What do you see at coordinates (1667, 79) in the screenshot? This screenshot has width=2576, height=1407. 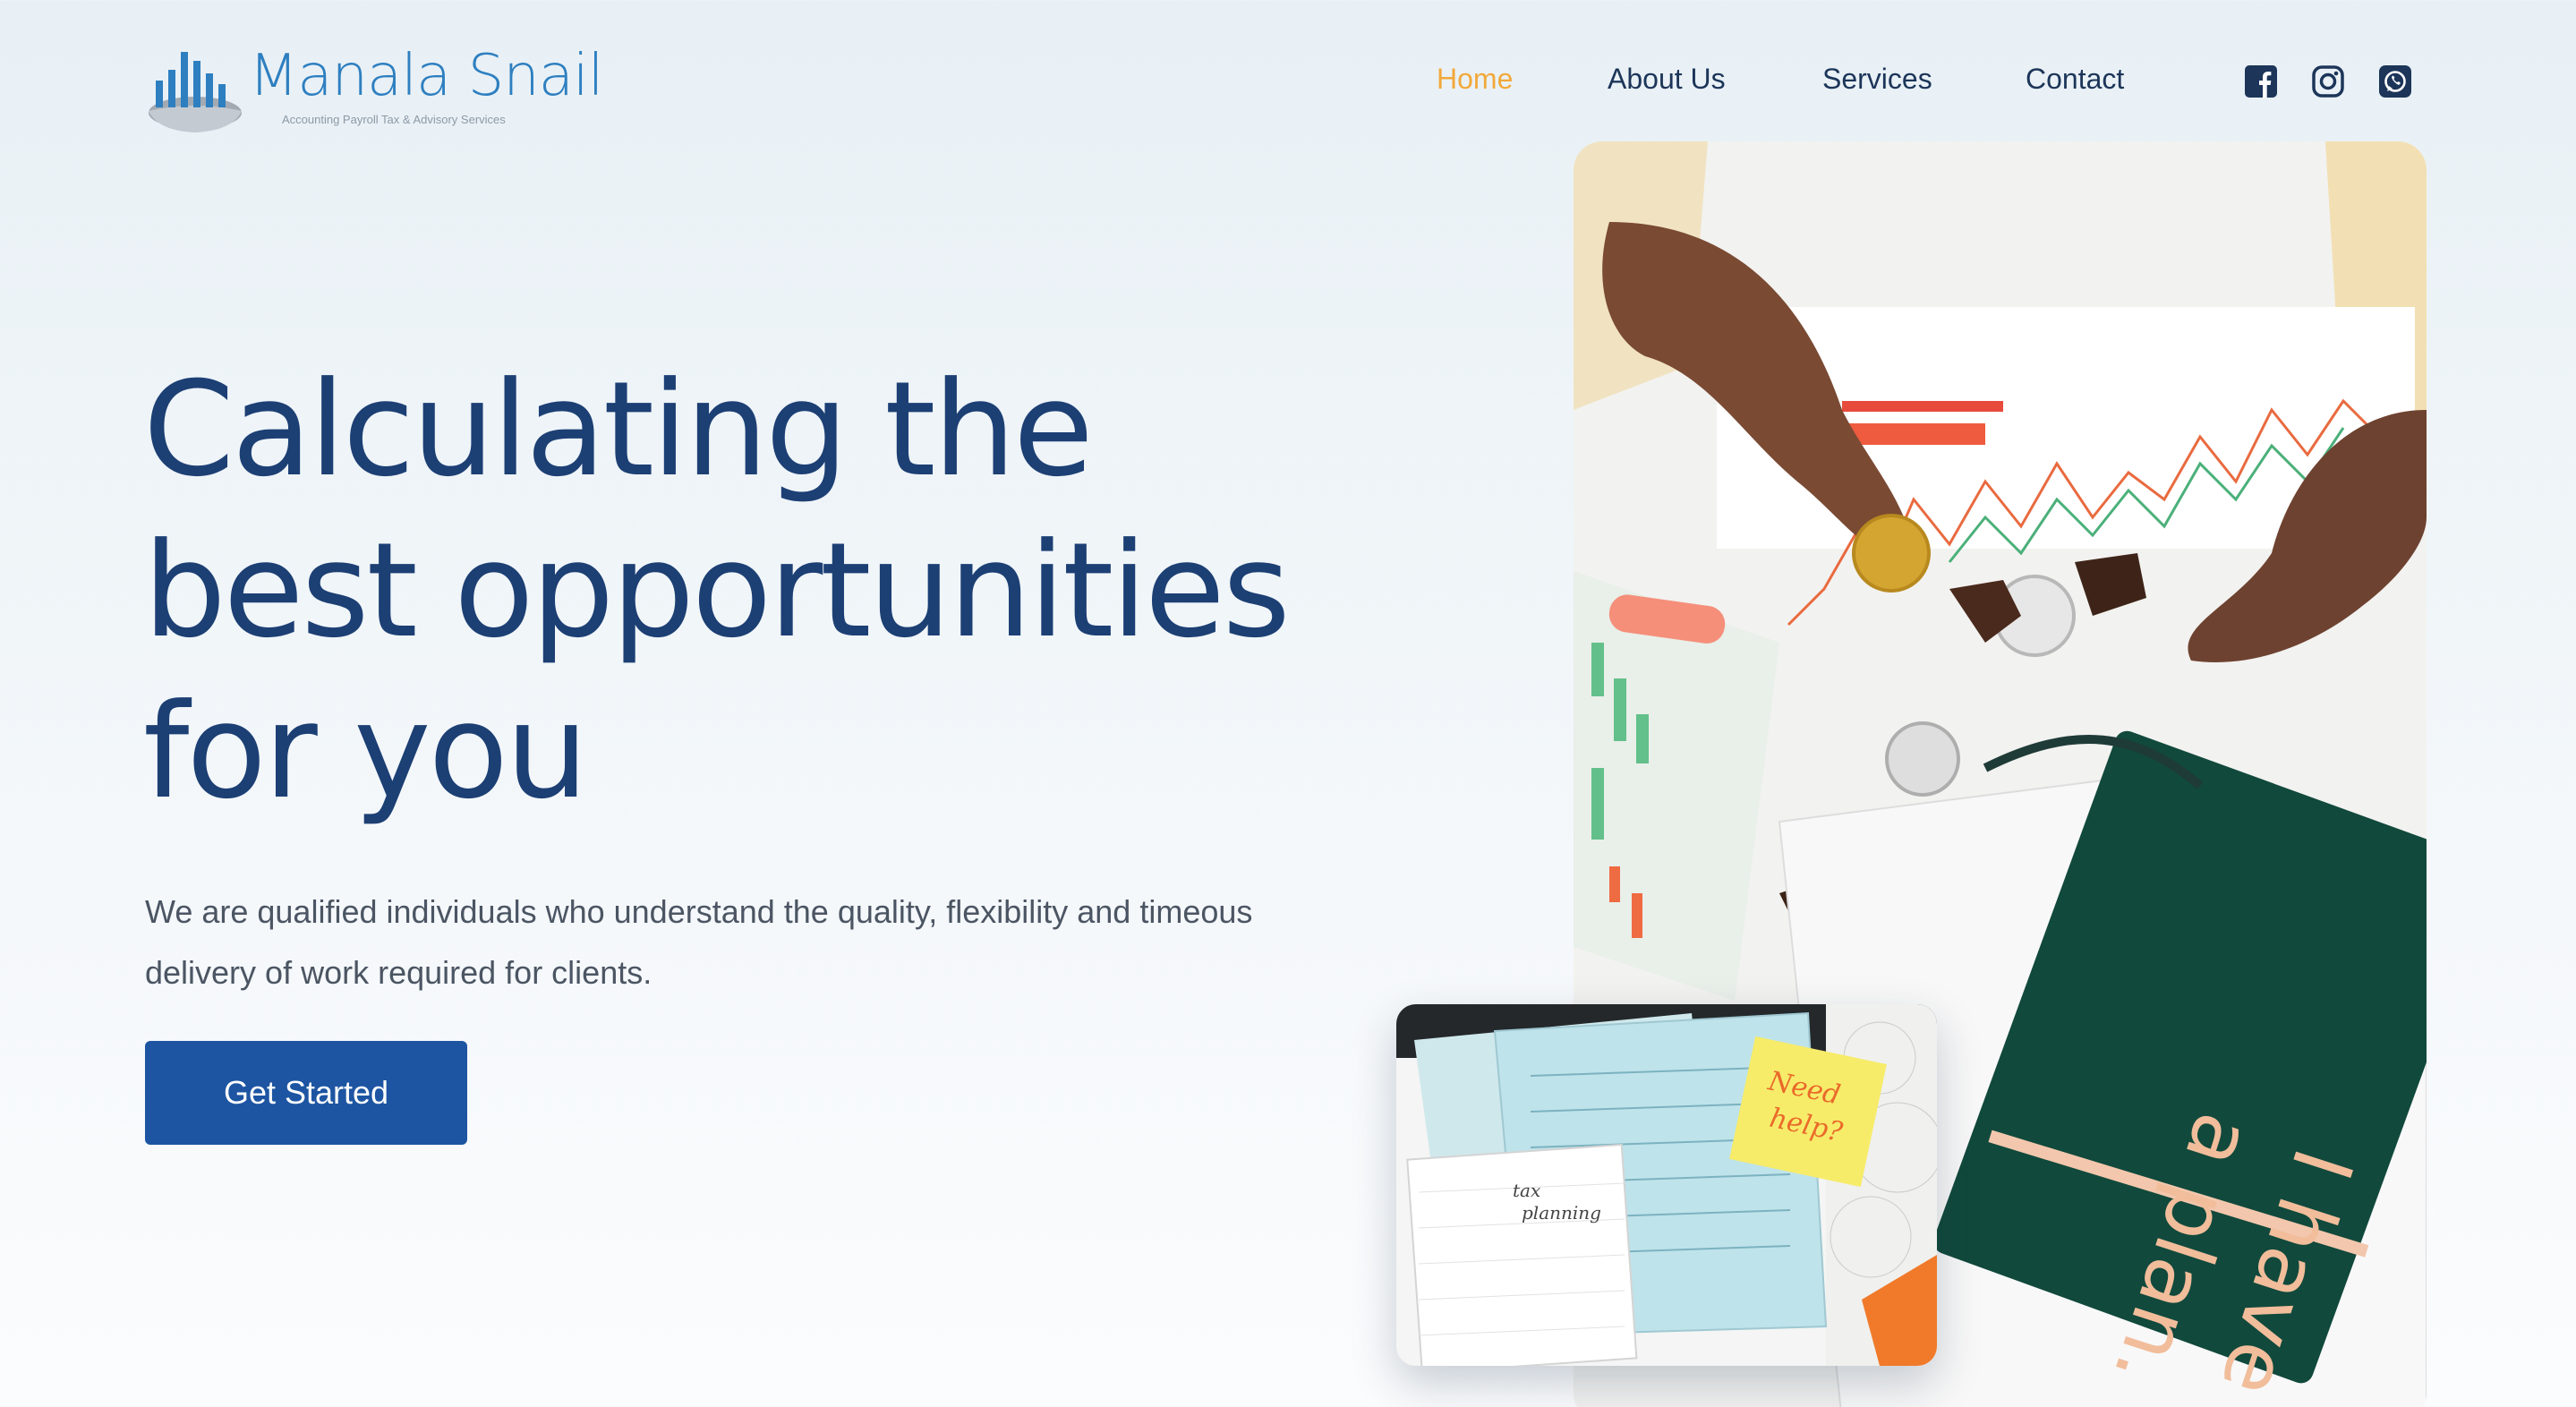 I see `nav-about-us: About Us` at bounding box center [1667, 79].